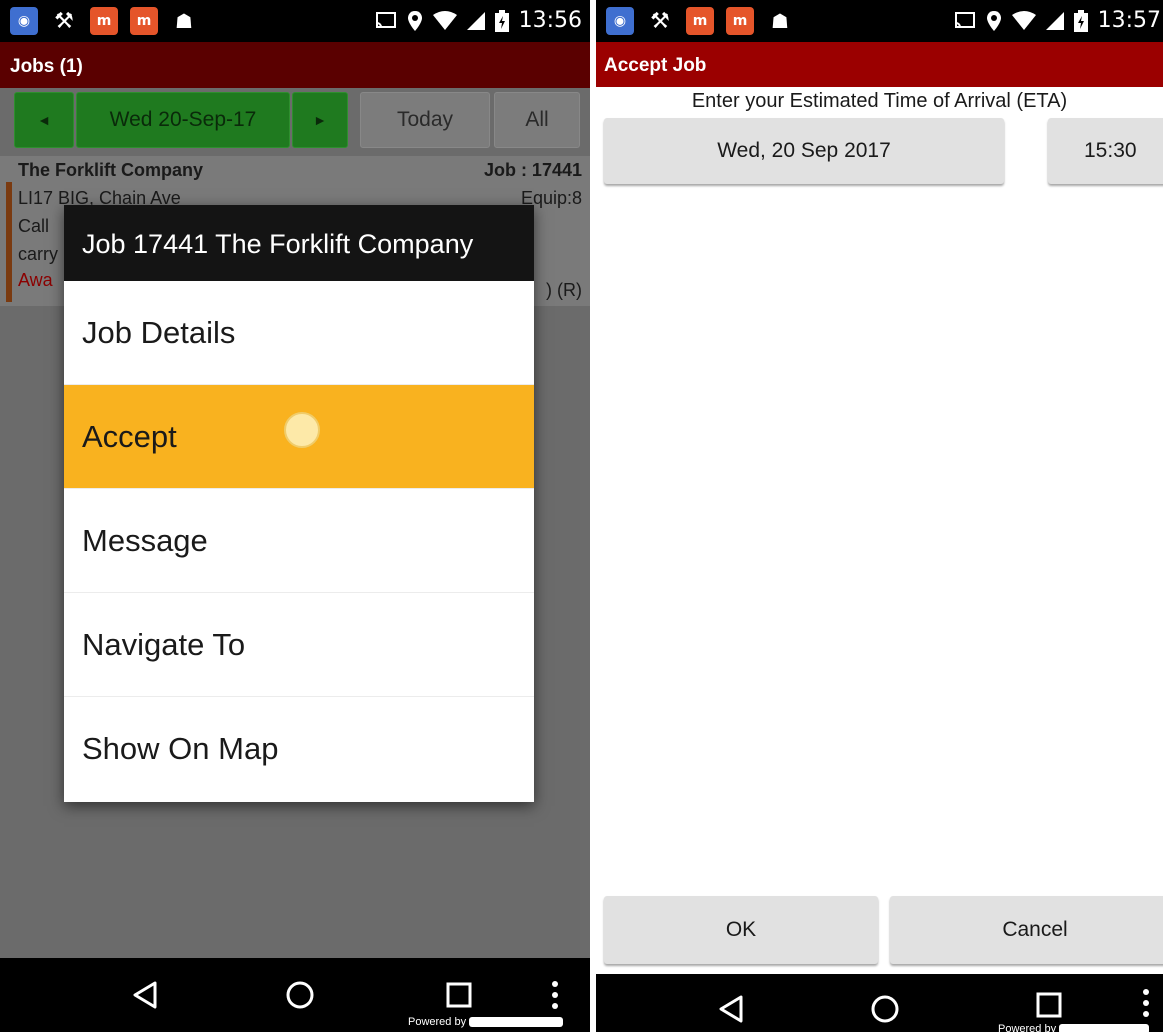 The image size is (1163, 1032). Describe the element at coordinates (299, 749) in the screenshot. I see `menu-item-show-on-map: Show On Map` at that location.